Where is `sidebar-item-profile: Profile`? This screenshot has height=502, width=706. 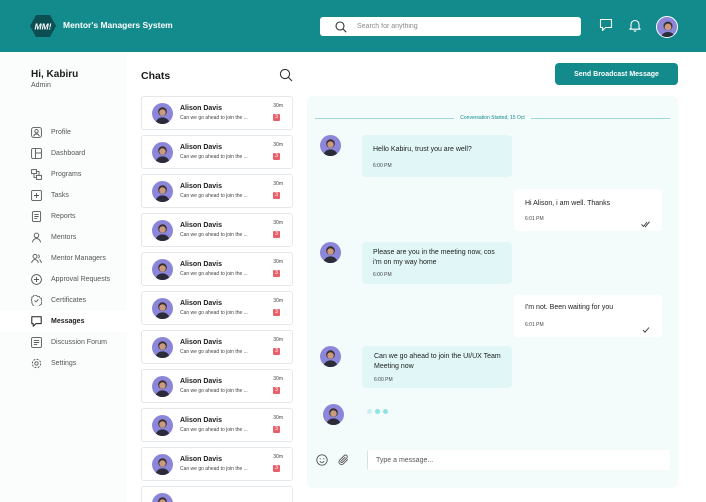
sidebar-item-profile: Profile is located at coordinates (63, 132).